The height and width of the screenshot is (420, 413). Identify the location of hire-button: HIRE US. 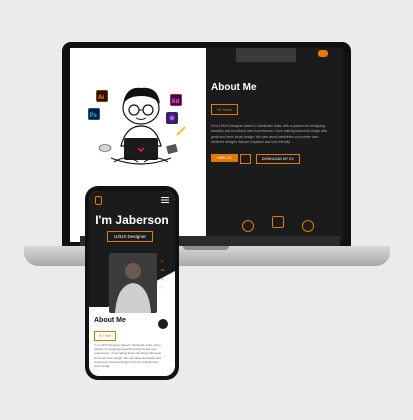
(224, 158).